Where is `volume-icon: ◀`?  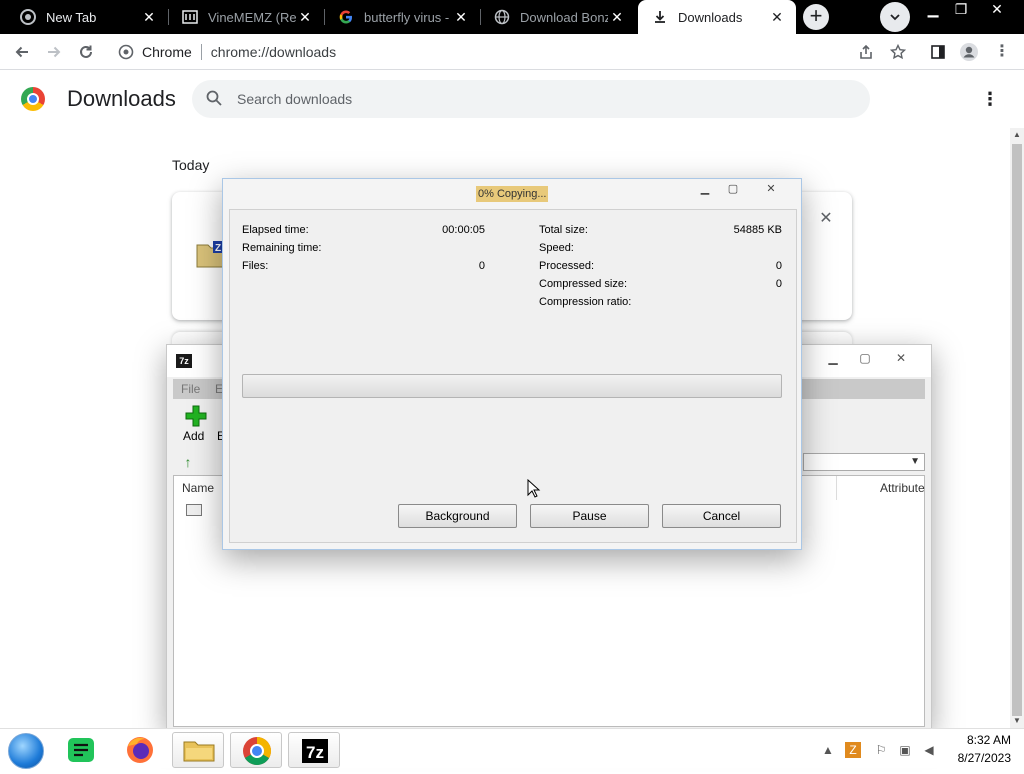 volume-icon: ◀ is located at coordinates (929, 750).